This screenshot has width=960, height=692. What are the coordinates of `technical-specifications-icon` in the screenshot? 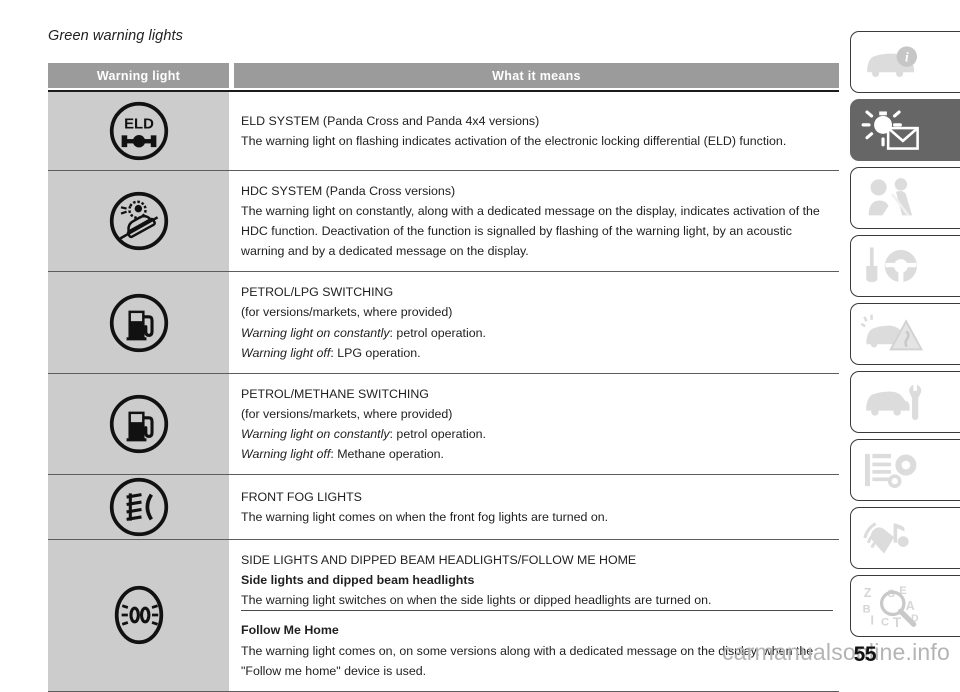 It's located at (890, 470).